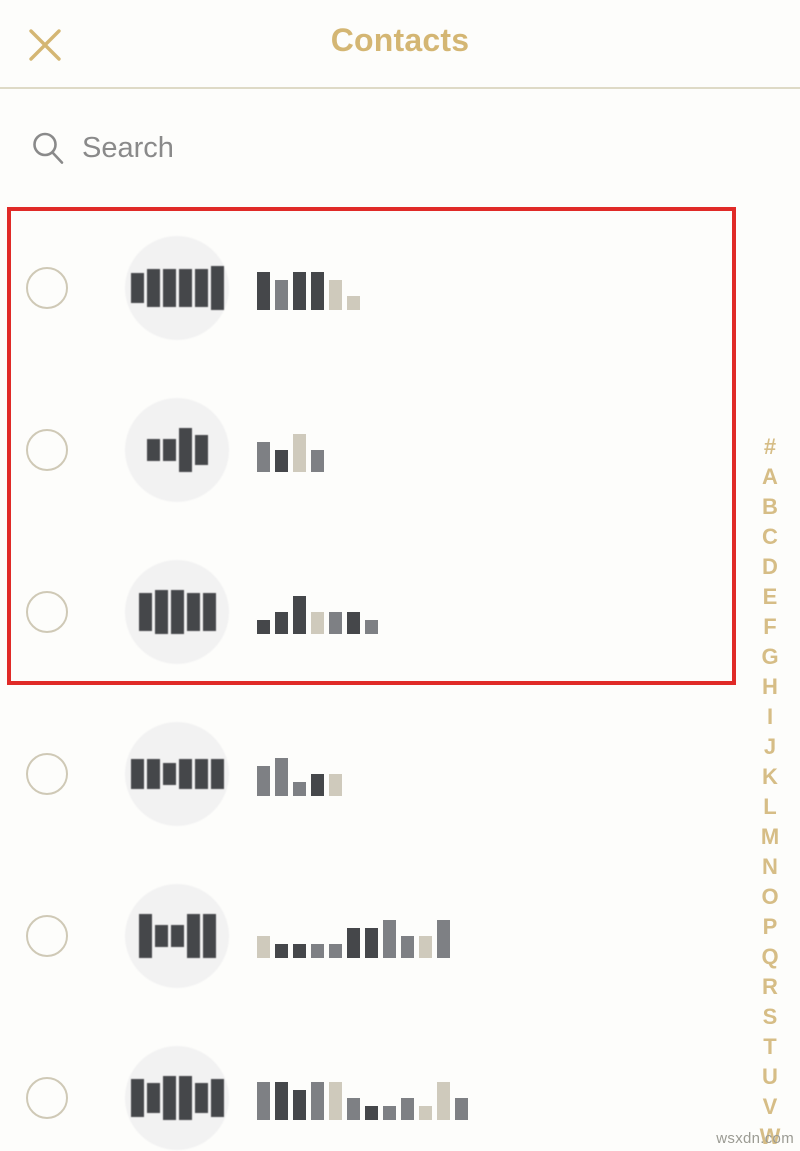 The width and height of the screenshot is (800, 1151). Describe the element at coordinates (770, 507) in the screenshot. I see `alpha-index-letter: B` at that location.